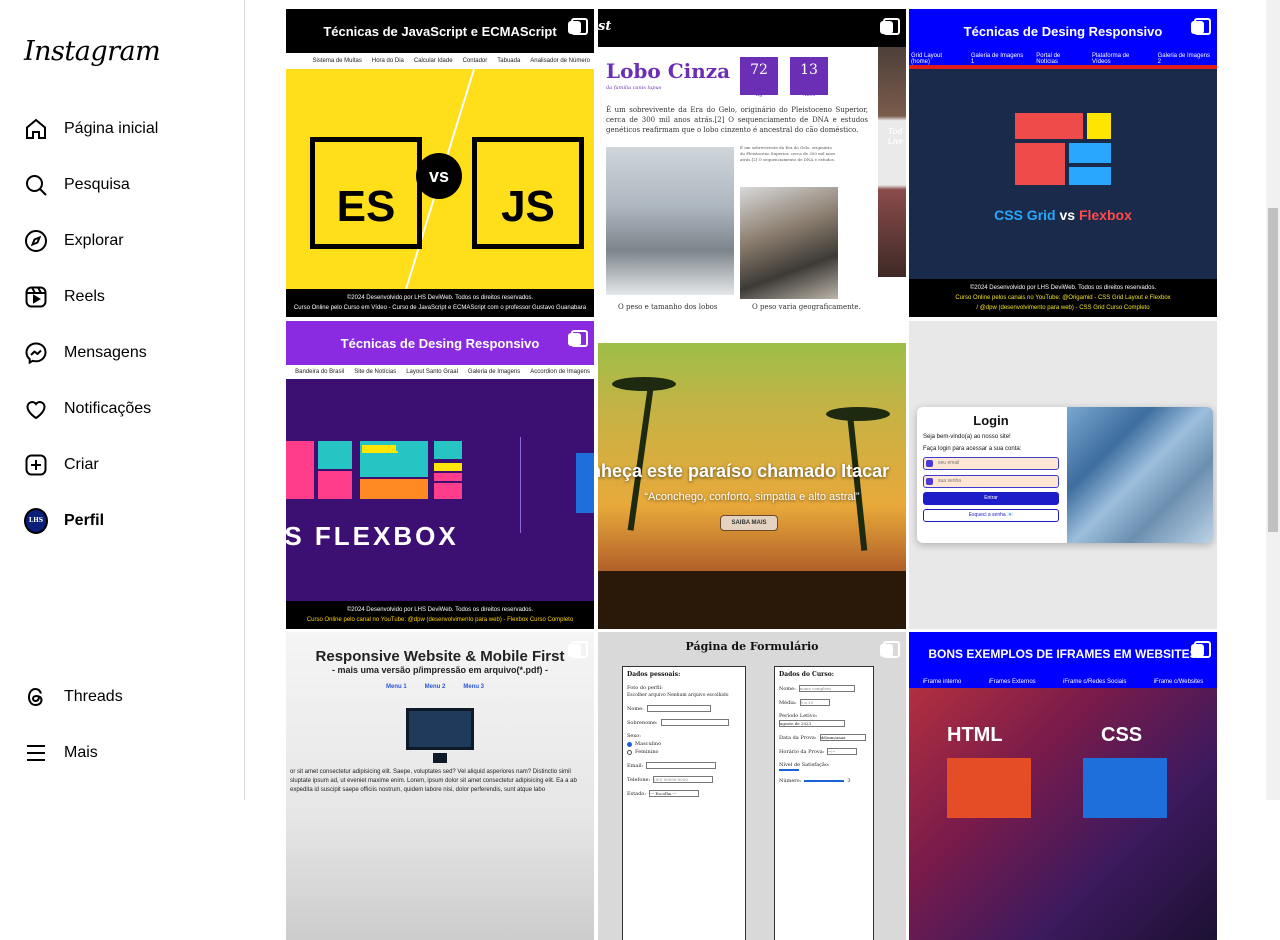 This screenshot has height=940, width=1280. Describe the element at coordinates (814, 702) in the screenshot. I see `grade-input: 0 a 10` at that location.